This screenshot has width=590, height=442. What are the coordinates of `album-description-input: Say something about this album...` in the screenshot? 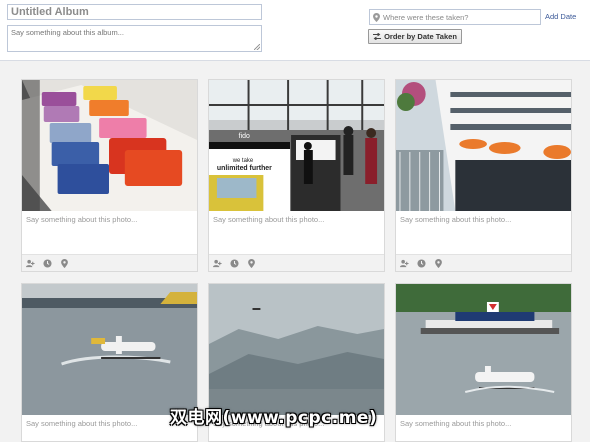 It's located at (134, 38).